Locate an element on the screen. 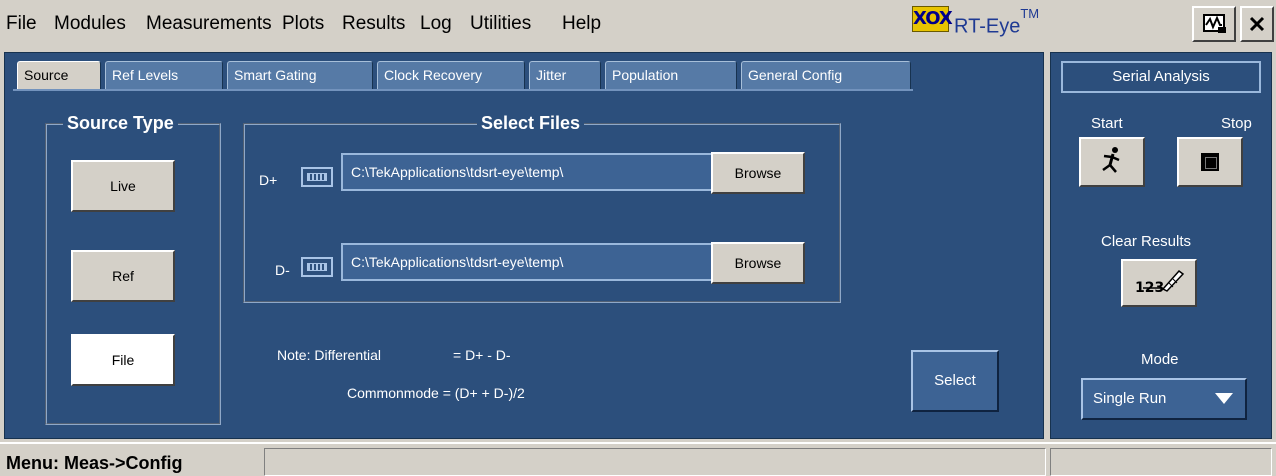  menu-results: Results is located at coordinates (373, 24).